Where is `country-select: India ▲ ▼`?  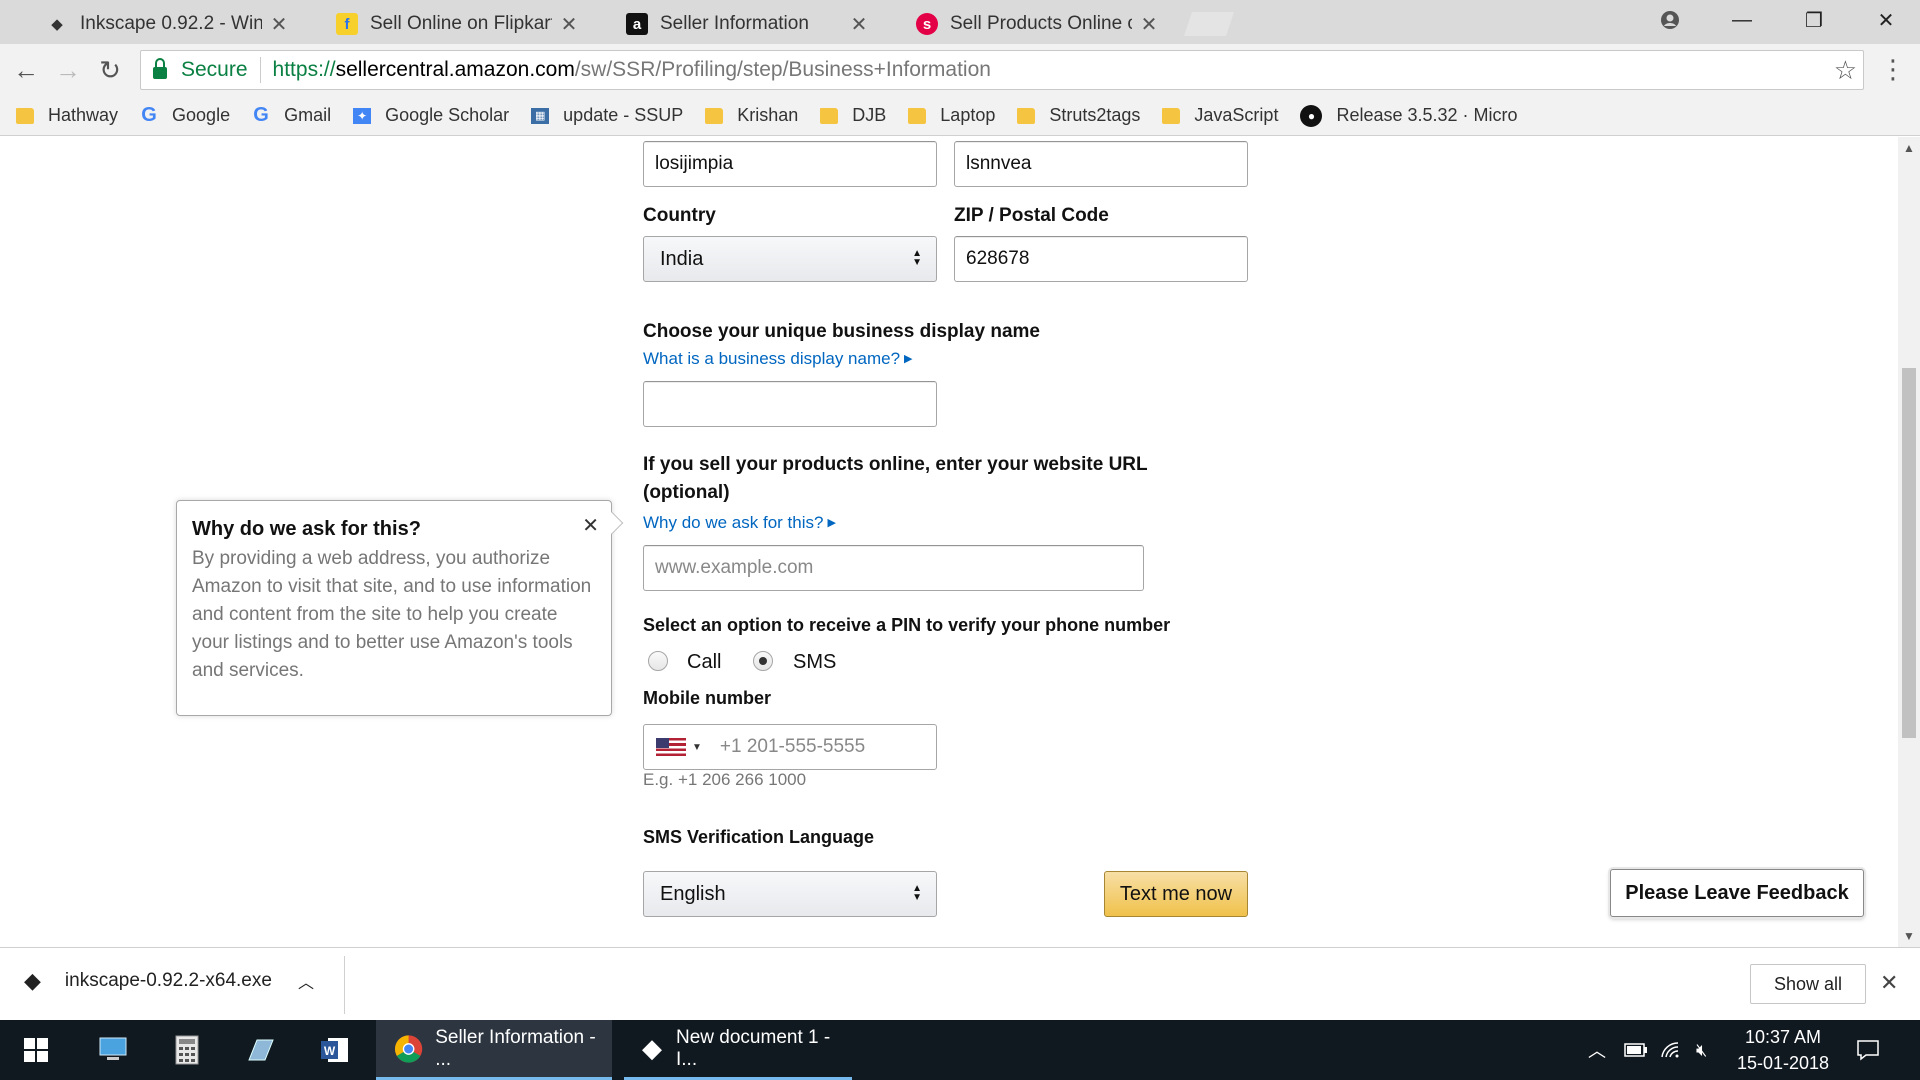
country-select: India ▲ ▼ is located at coordinates (790, 259).